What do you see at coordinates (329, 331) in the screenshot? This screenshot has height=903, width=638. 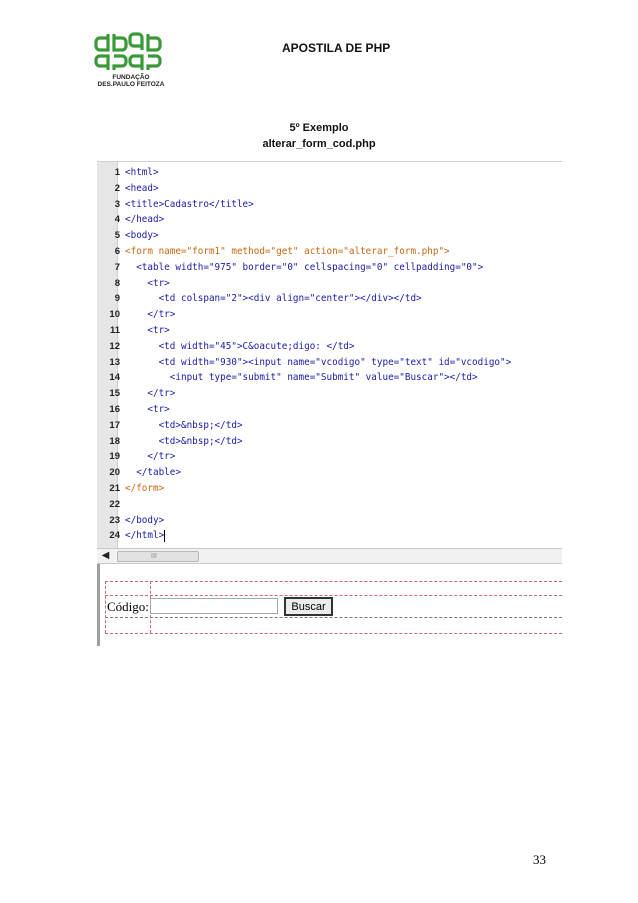 I see `code-line: 11 <tr>` at bounding box center [329, 331].